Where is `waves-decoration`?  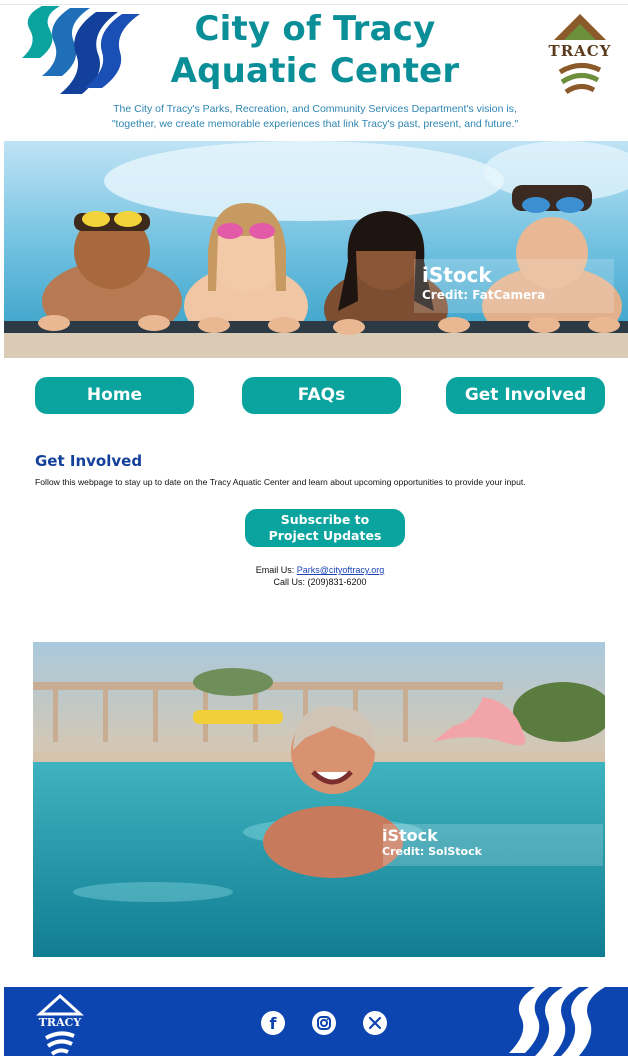
waves-decoration is located at coordinates (81, 50).